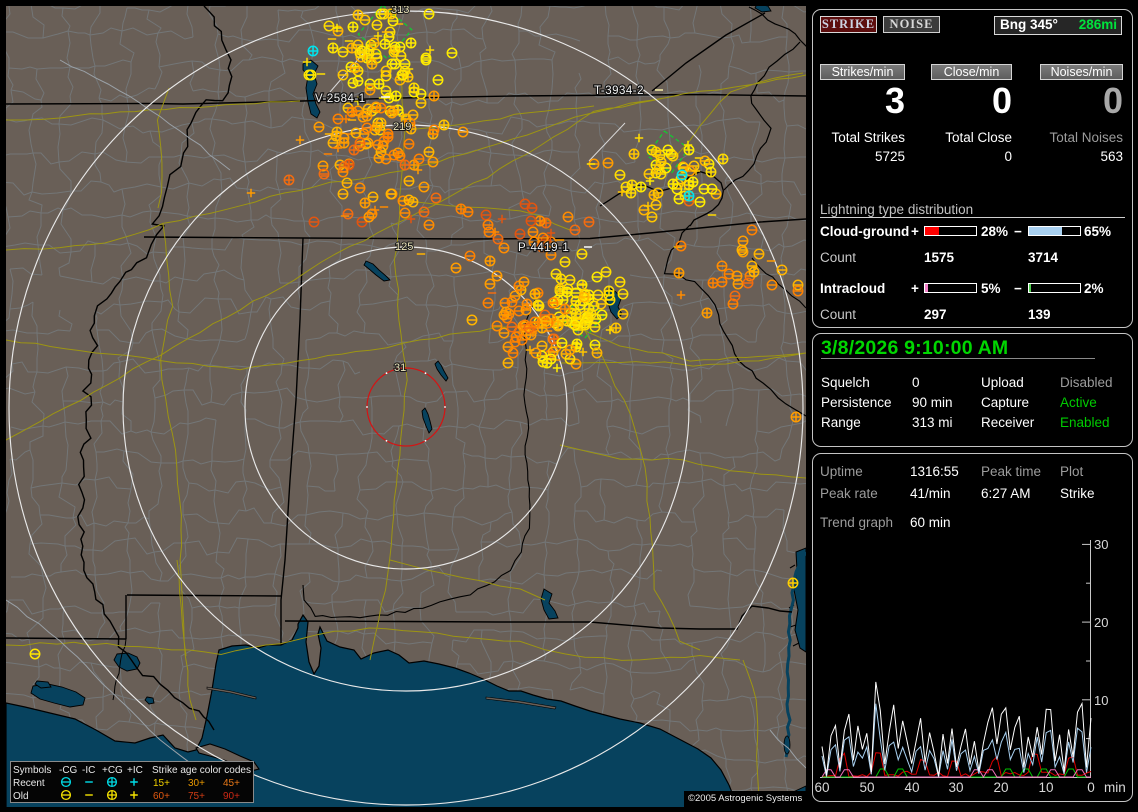 This screenshot has height=812, width=1138. What do you see at coordinates (161, 783) in the screenshot?
I see `svg-text: 15+` at bounding box center [161, 783].